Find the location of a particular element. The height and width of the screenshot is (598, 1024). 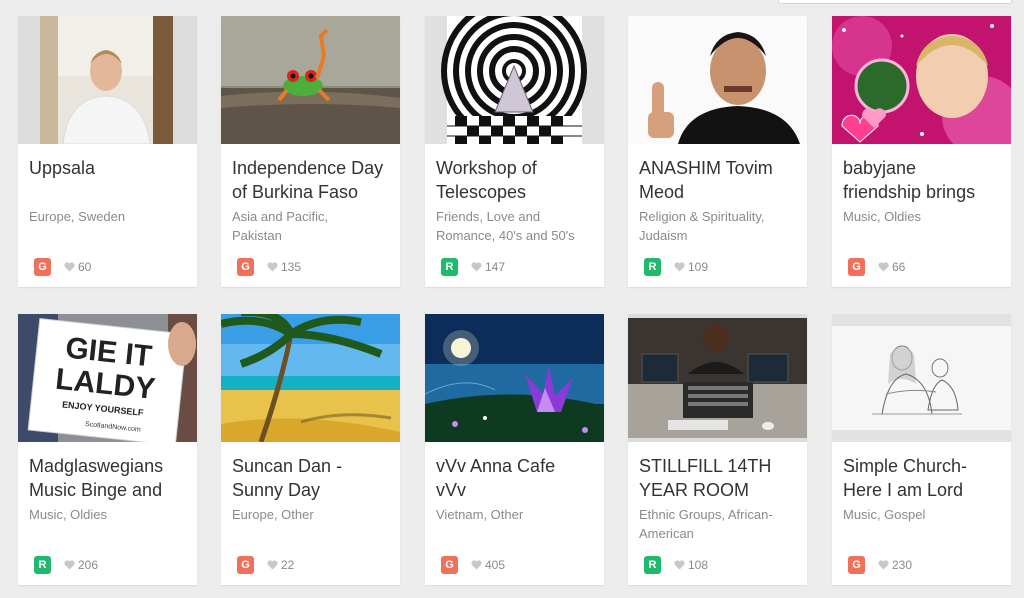

concentric-circles-thumbnail is located at coordinates (514, 80).